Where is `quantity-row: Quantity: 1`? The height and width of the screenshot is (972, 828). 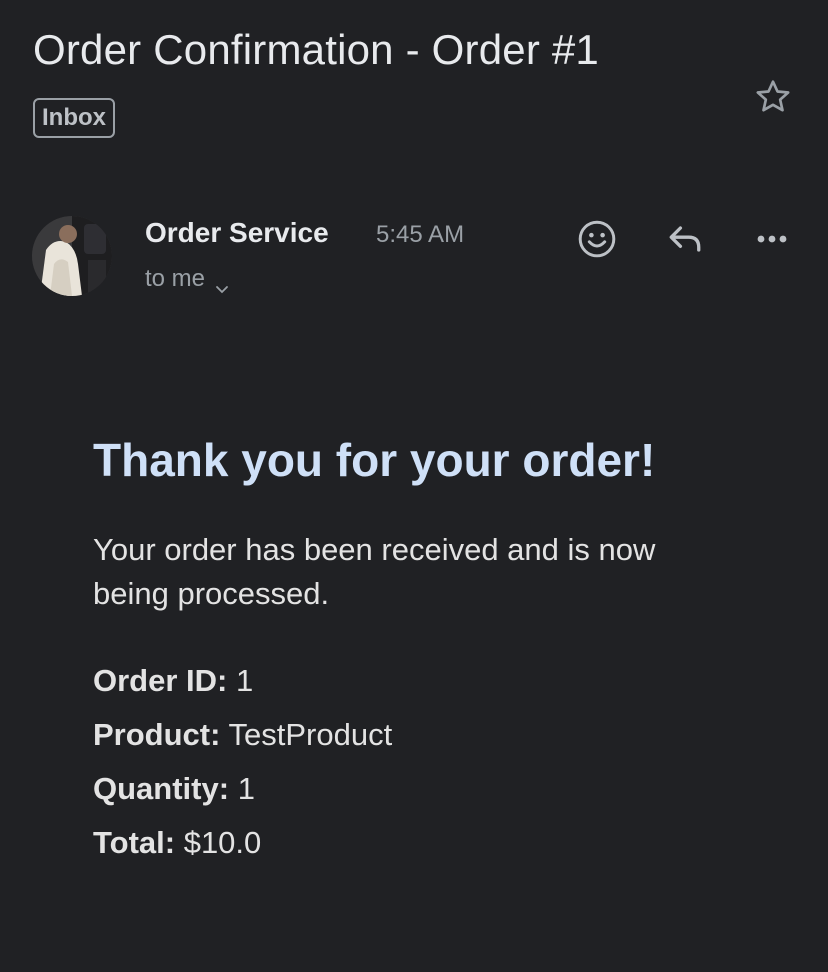 quantity-row: Quantity: 1 is located at coordinates (403, 789).